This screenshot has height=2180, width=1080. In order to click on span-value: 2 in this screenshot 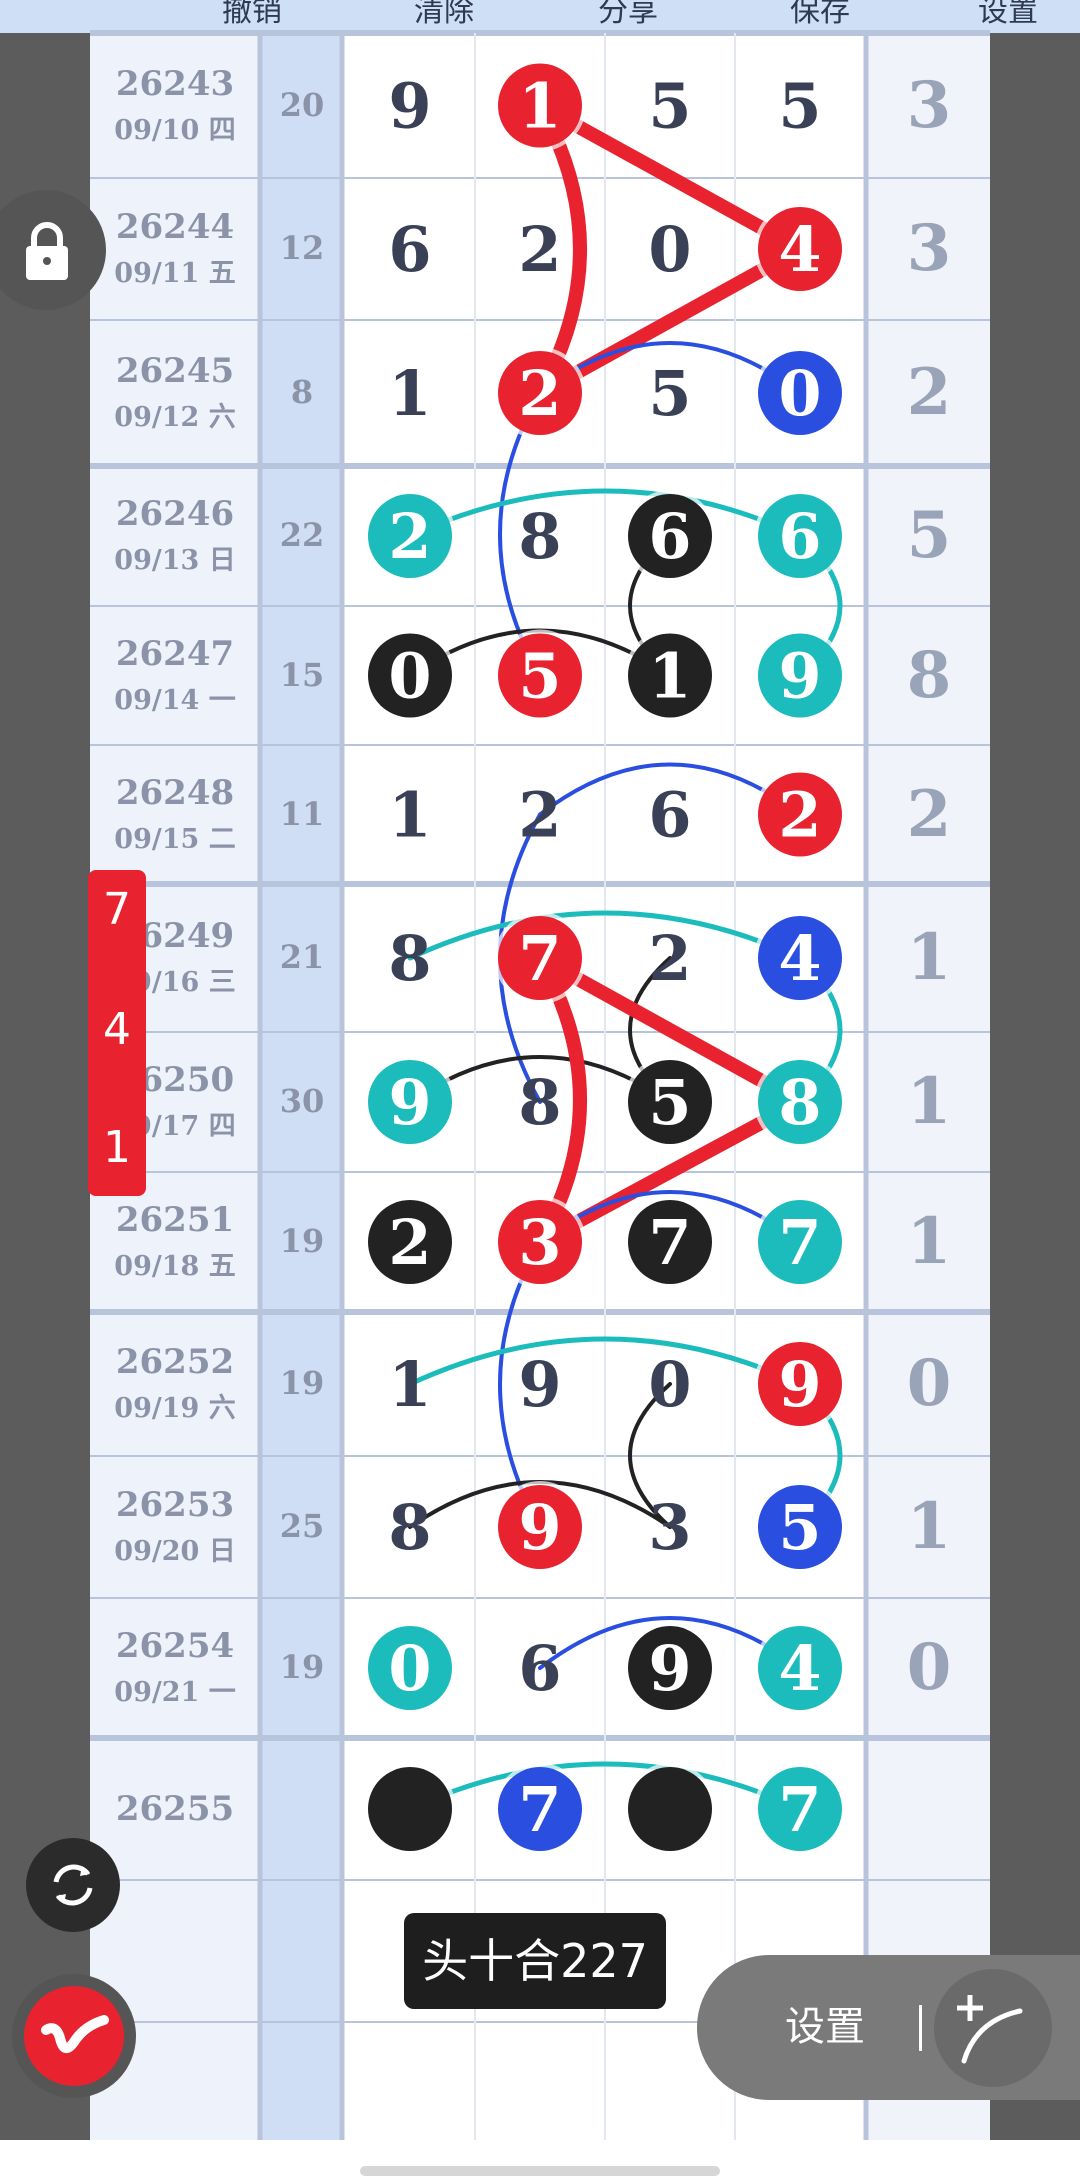, I will do `click(929, 392)`.